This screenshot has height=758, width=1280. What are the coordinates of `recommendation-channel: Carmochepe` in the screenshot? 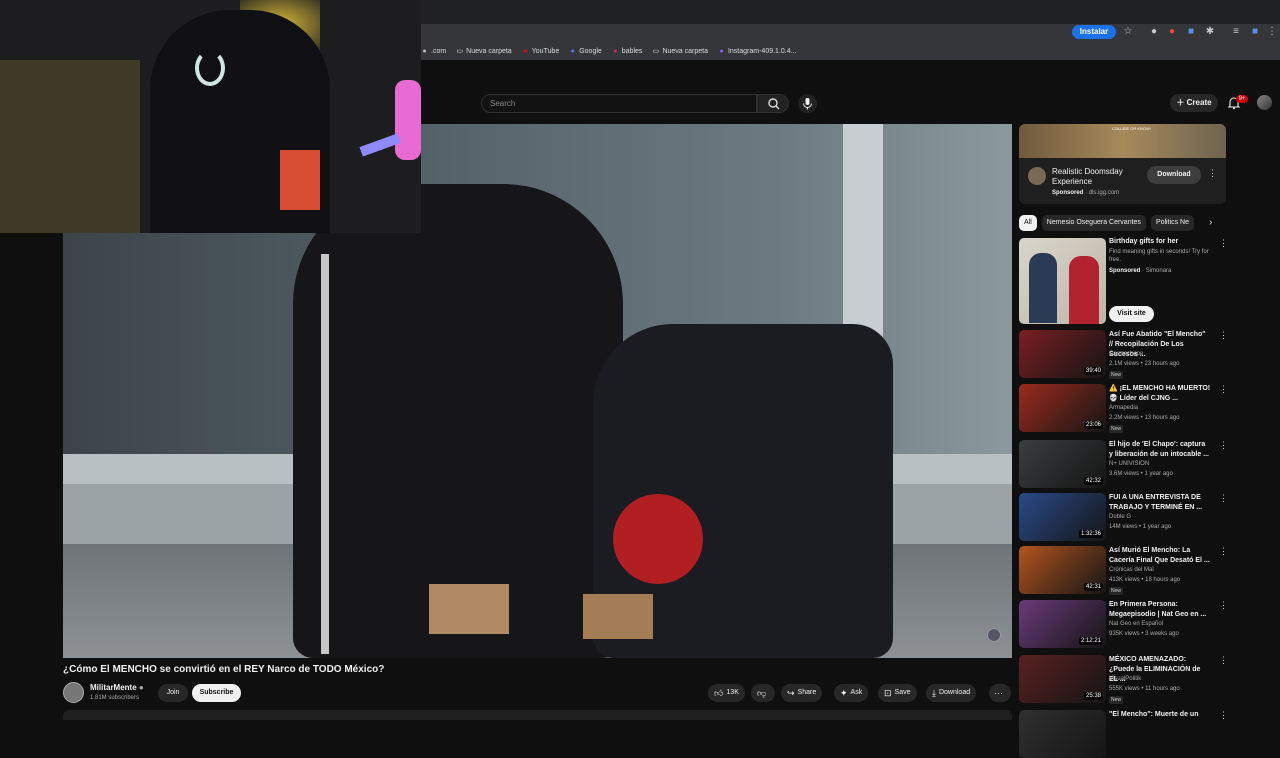 It's located at (1126, 354).